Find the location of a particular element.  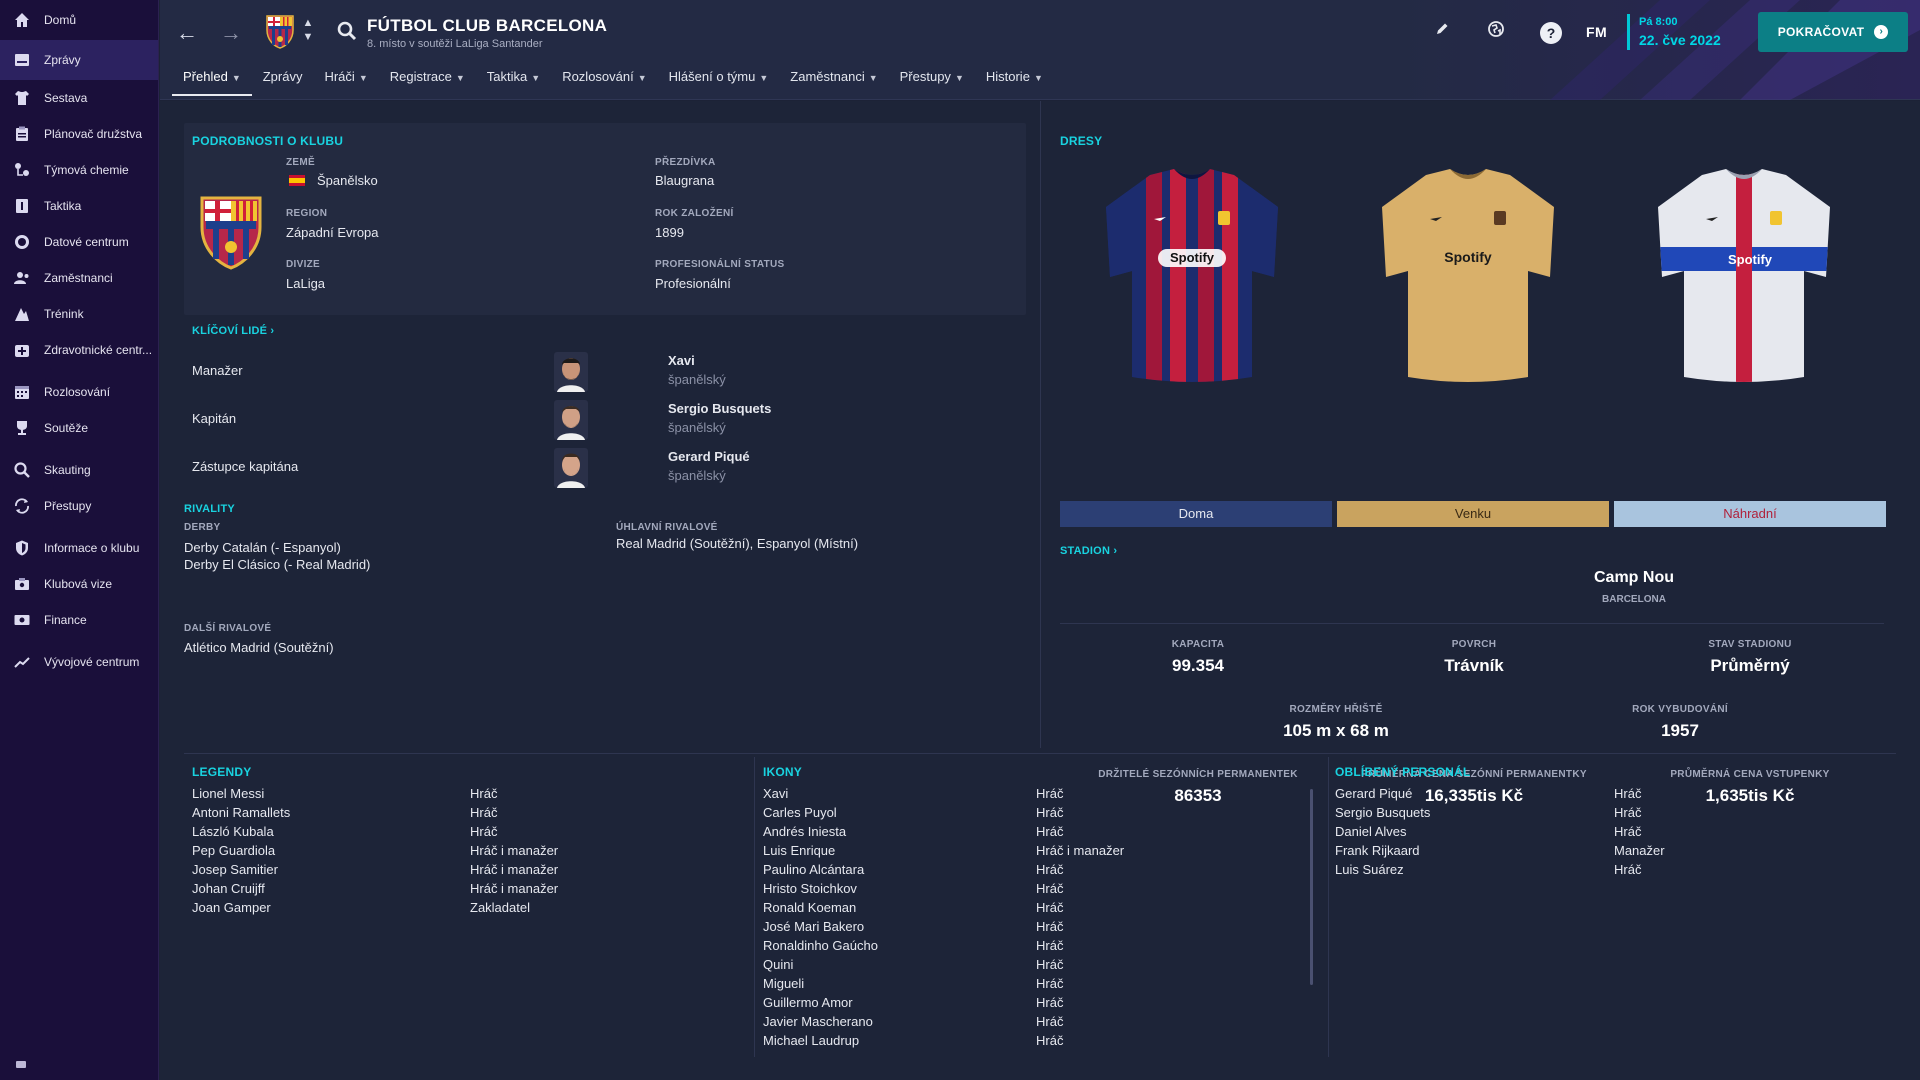

list-item-name: José Mari Bakero is located at coordinates (813, 926).